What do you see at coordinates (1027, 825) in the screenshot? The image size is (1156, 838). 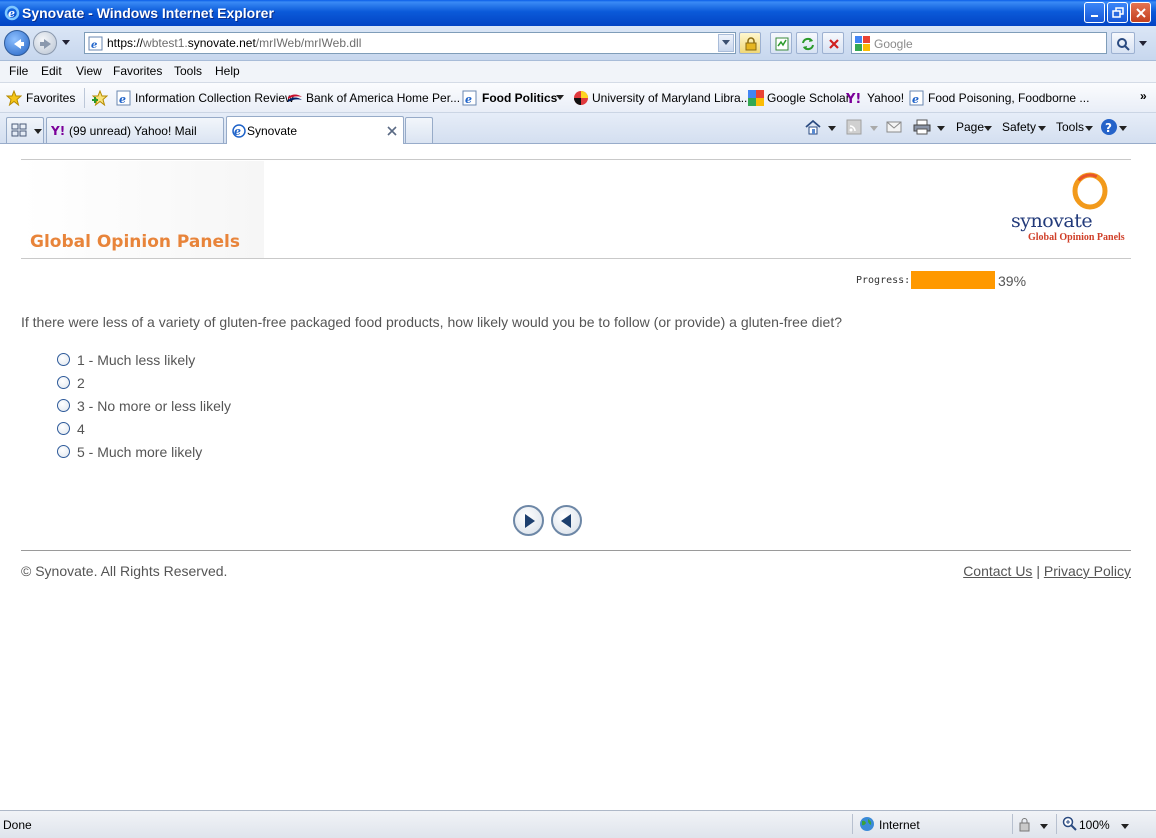 I see `protected-mode-icon` at bounding box center [1027, 825].